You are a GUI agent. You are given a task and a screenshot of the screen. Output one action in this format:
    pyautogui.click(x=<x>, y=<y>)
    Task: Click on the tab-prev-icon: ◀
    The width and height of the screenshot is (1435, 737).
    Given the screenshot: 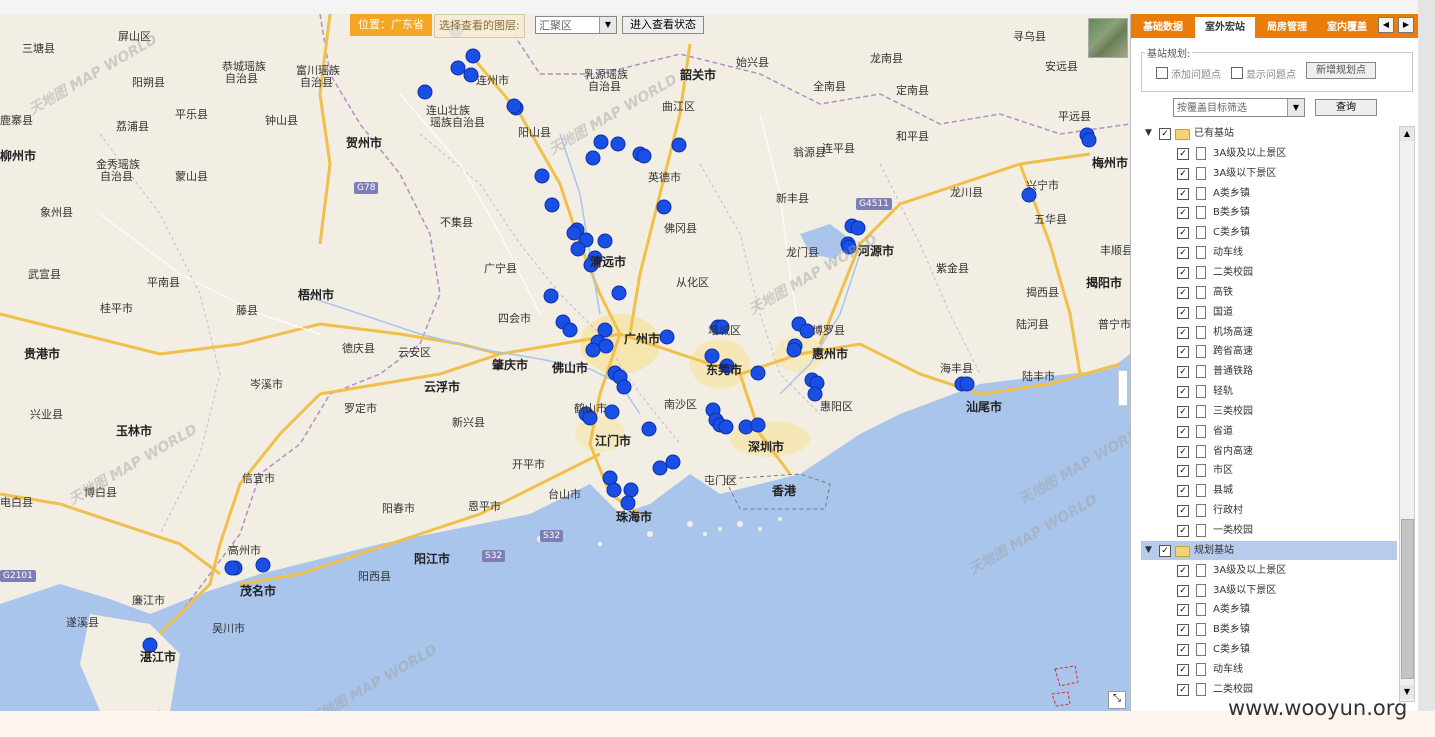 What is the action you would take?
    pyautogui.click(x=1386, y=25)
    